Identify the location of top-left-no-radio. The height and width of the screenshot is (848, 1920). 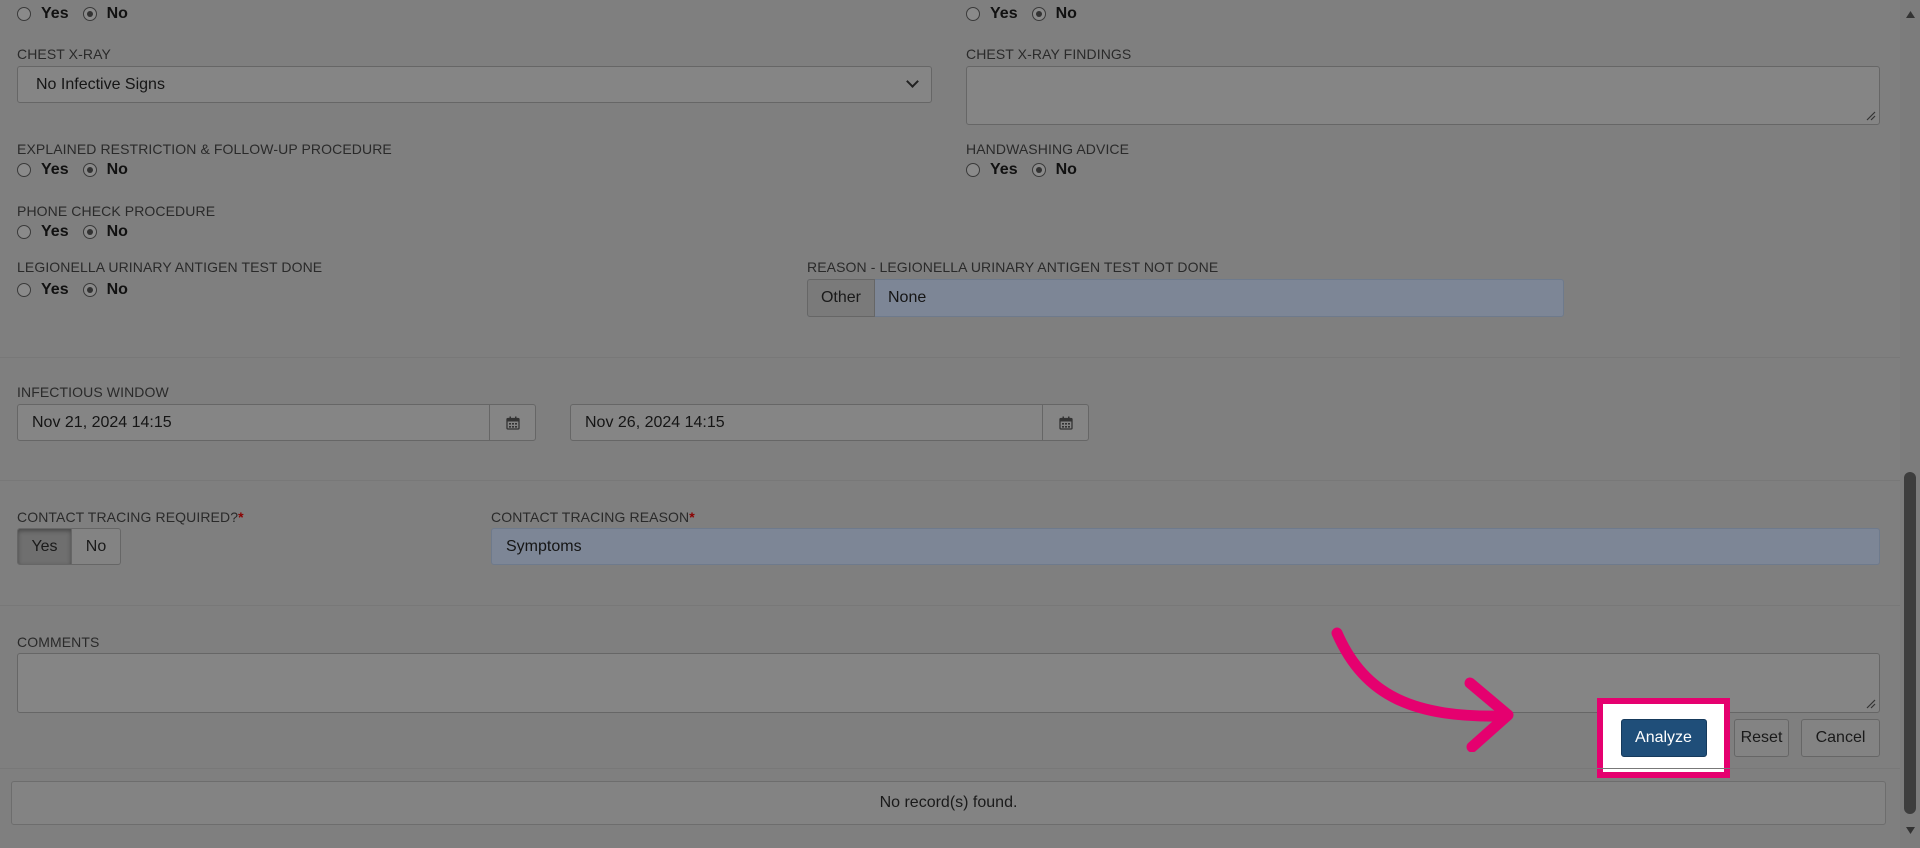
(89, 14).